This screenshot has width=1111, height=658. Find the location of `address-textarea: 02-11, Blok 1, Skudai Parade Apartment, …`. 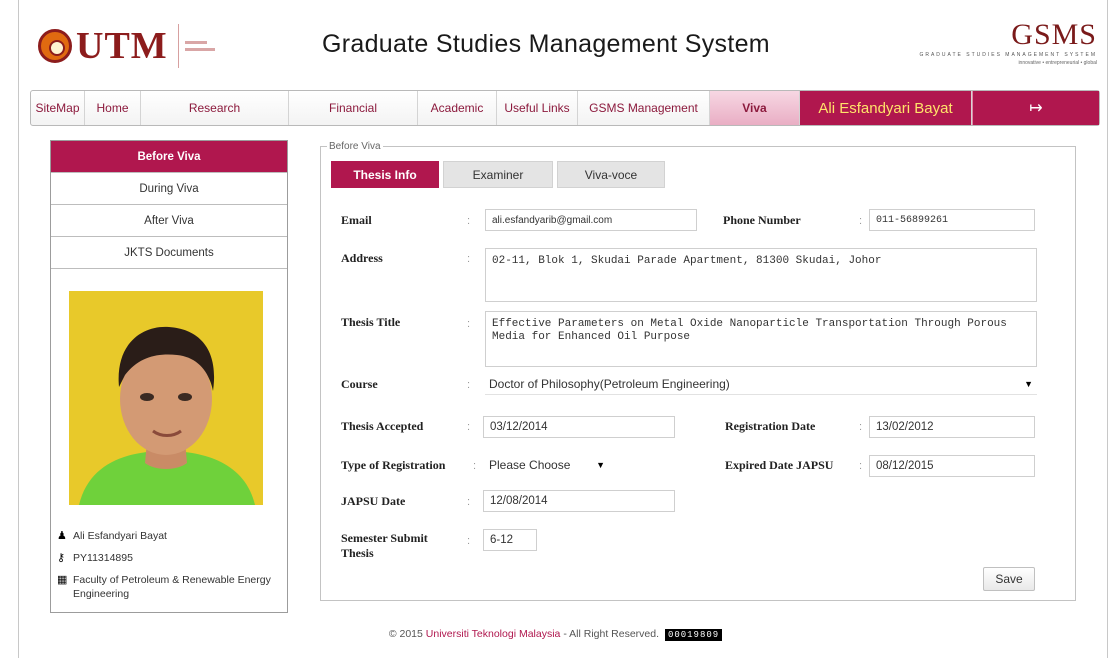

address-textarea: 02-11, Blok 1, Skudai Parade Apartment, … is located at coordinates (761, 275).